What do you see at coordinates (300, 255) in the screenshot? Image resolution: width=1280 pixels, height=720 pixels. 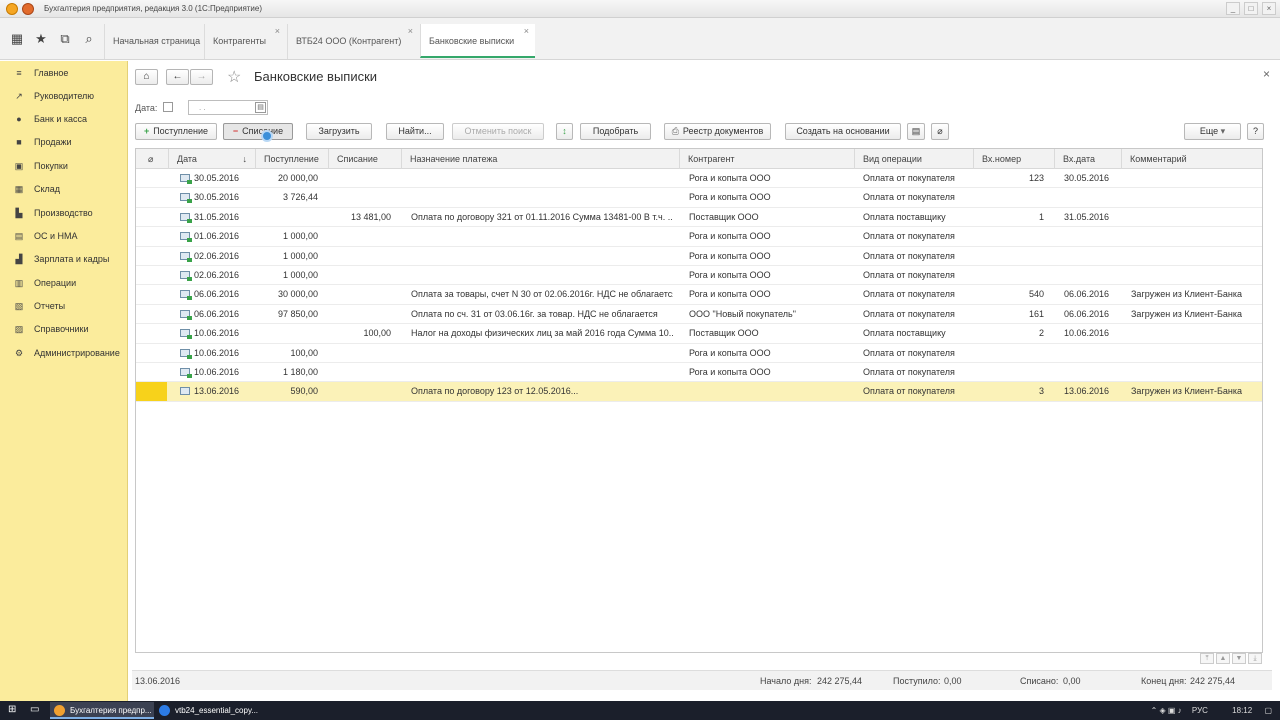 I see `cell-receipt: 1 000,00` at bounding box center [300, 255].